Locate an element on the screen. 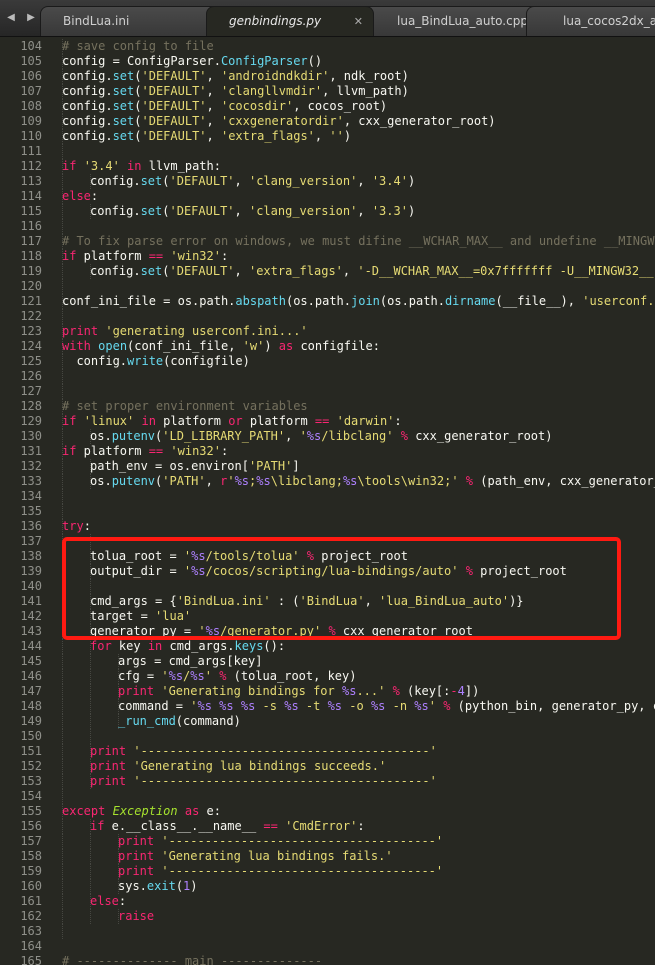  tab-back-icon: ◀ is located at coordinates (11, 18).